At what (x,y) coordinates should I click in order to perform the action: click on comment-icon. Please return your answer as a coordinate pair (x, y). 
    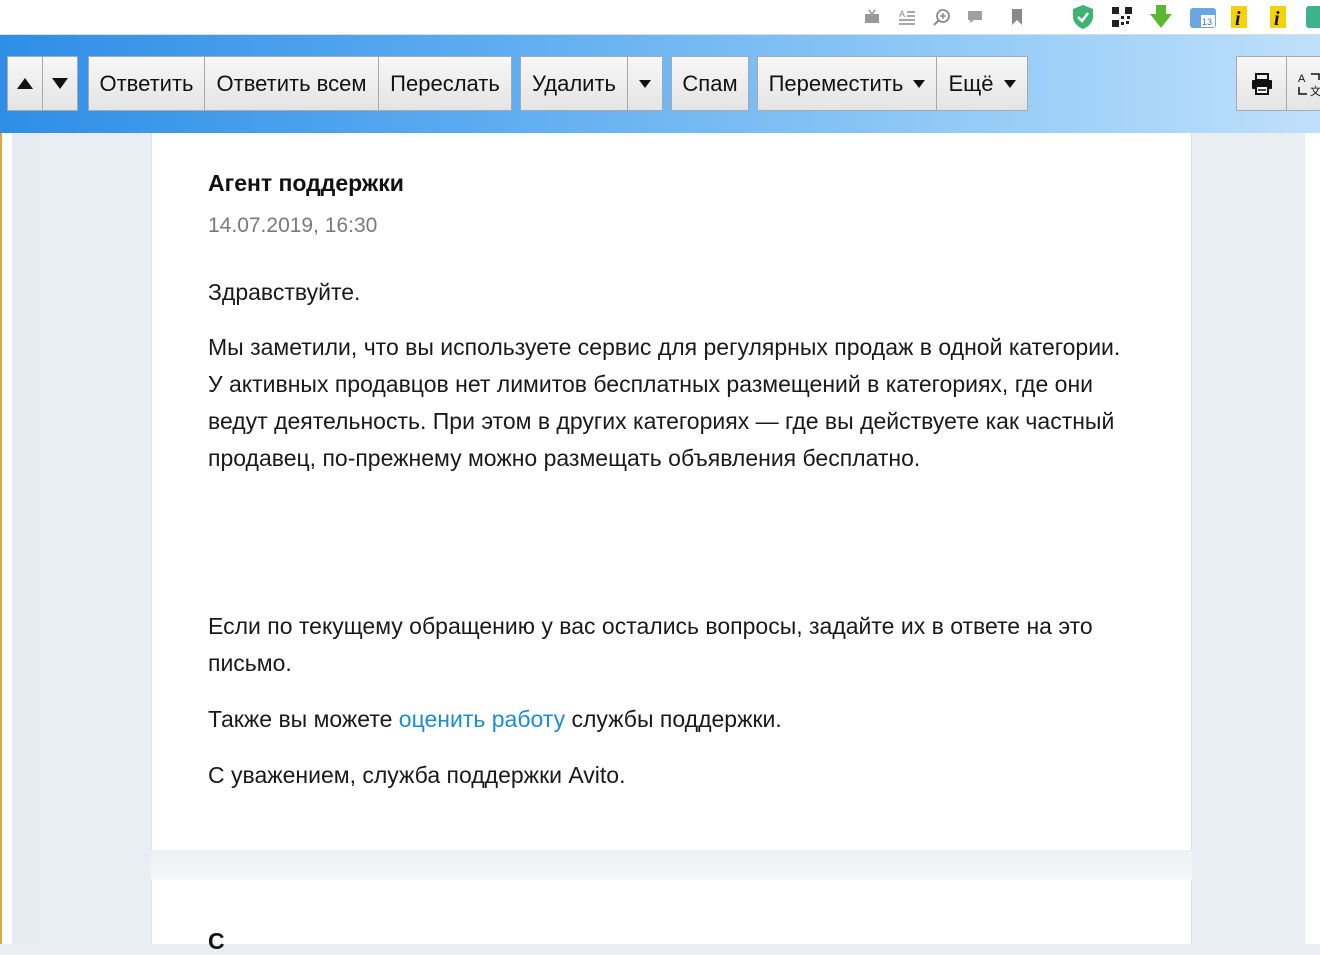
    Looking at the image, I should click on (975, 17).